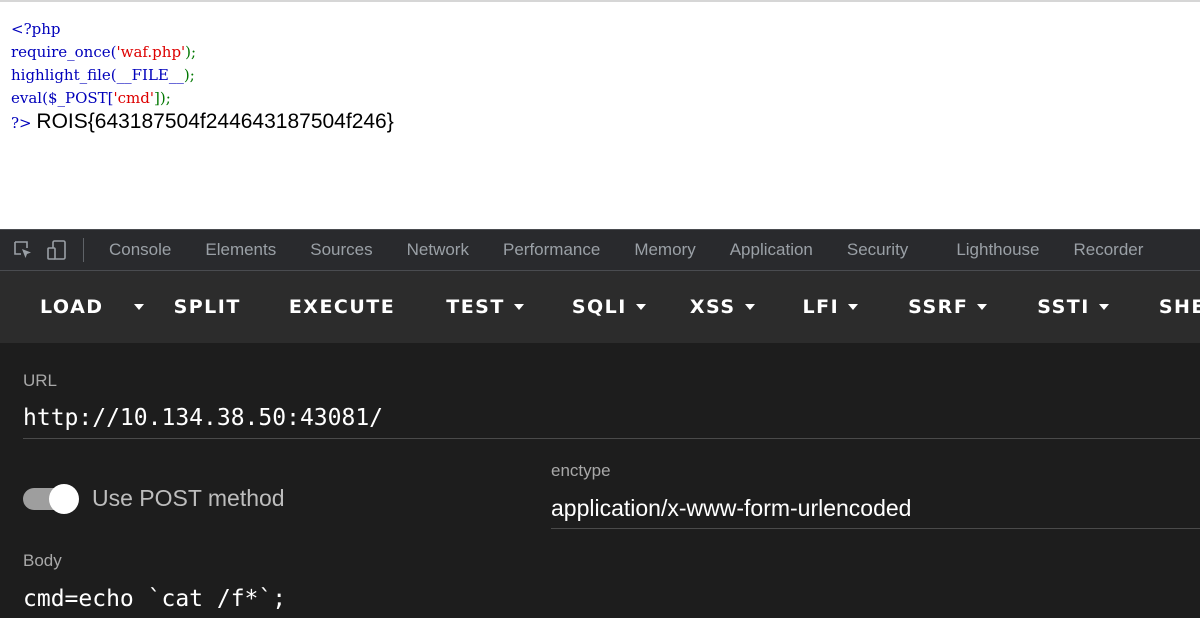  I want to click on tab-performance: Performance, so click(551, 250).